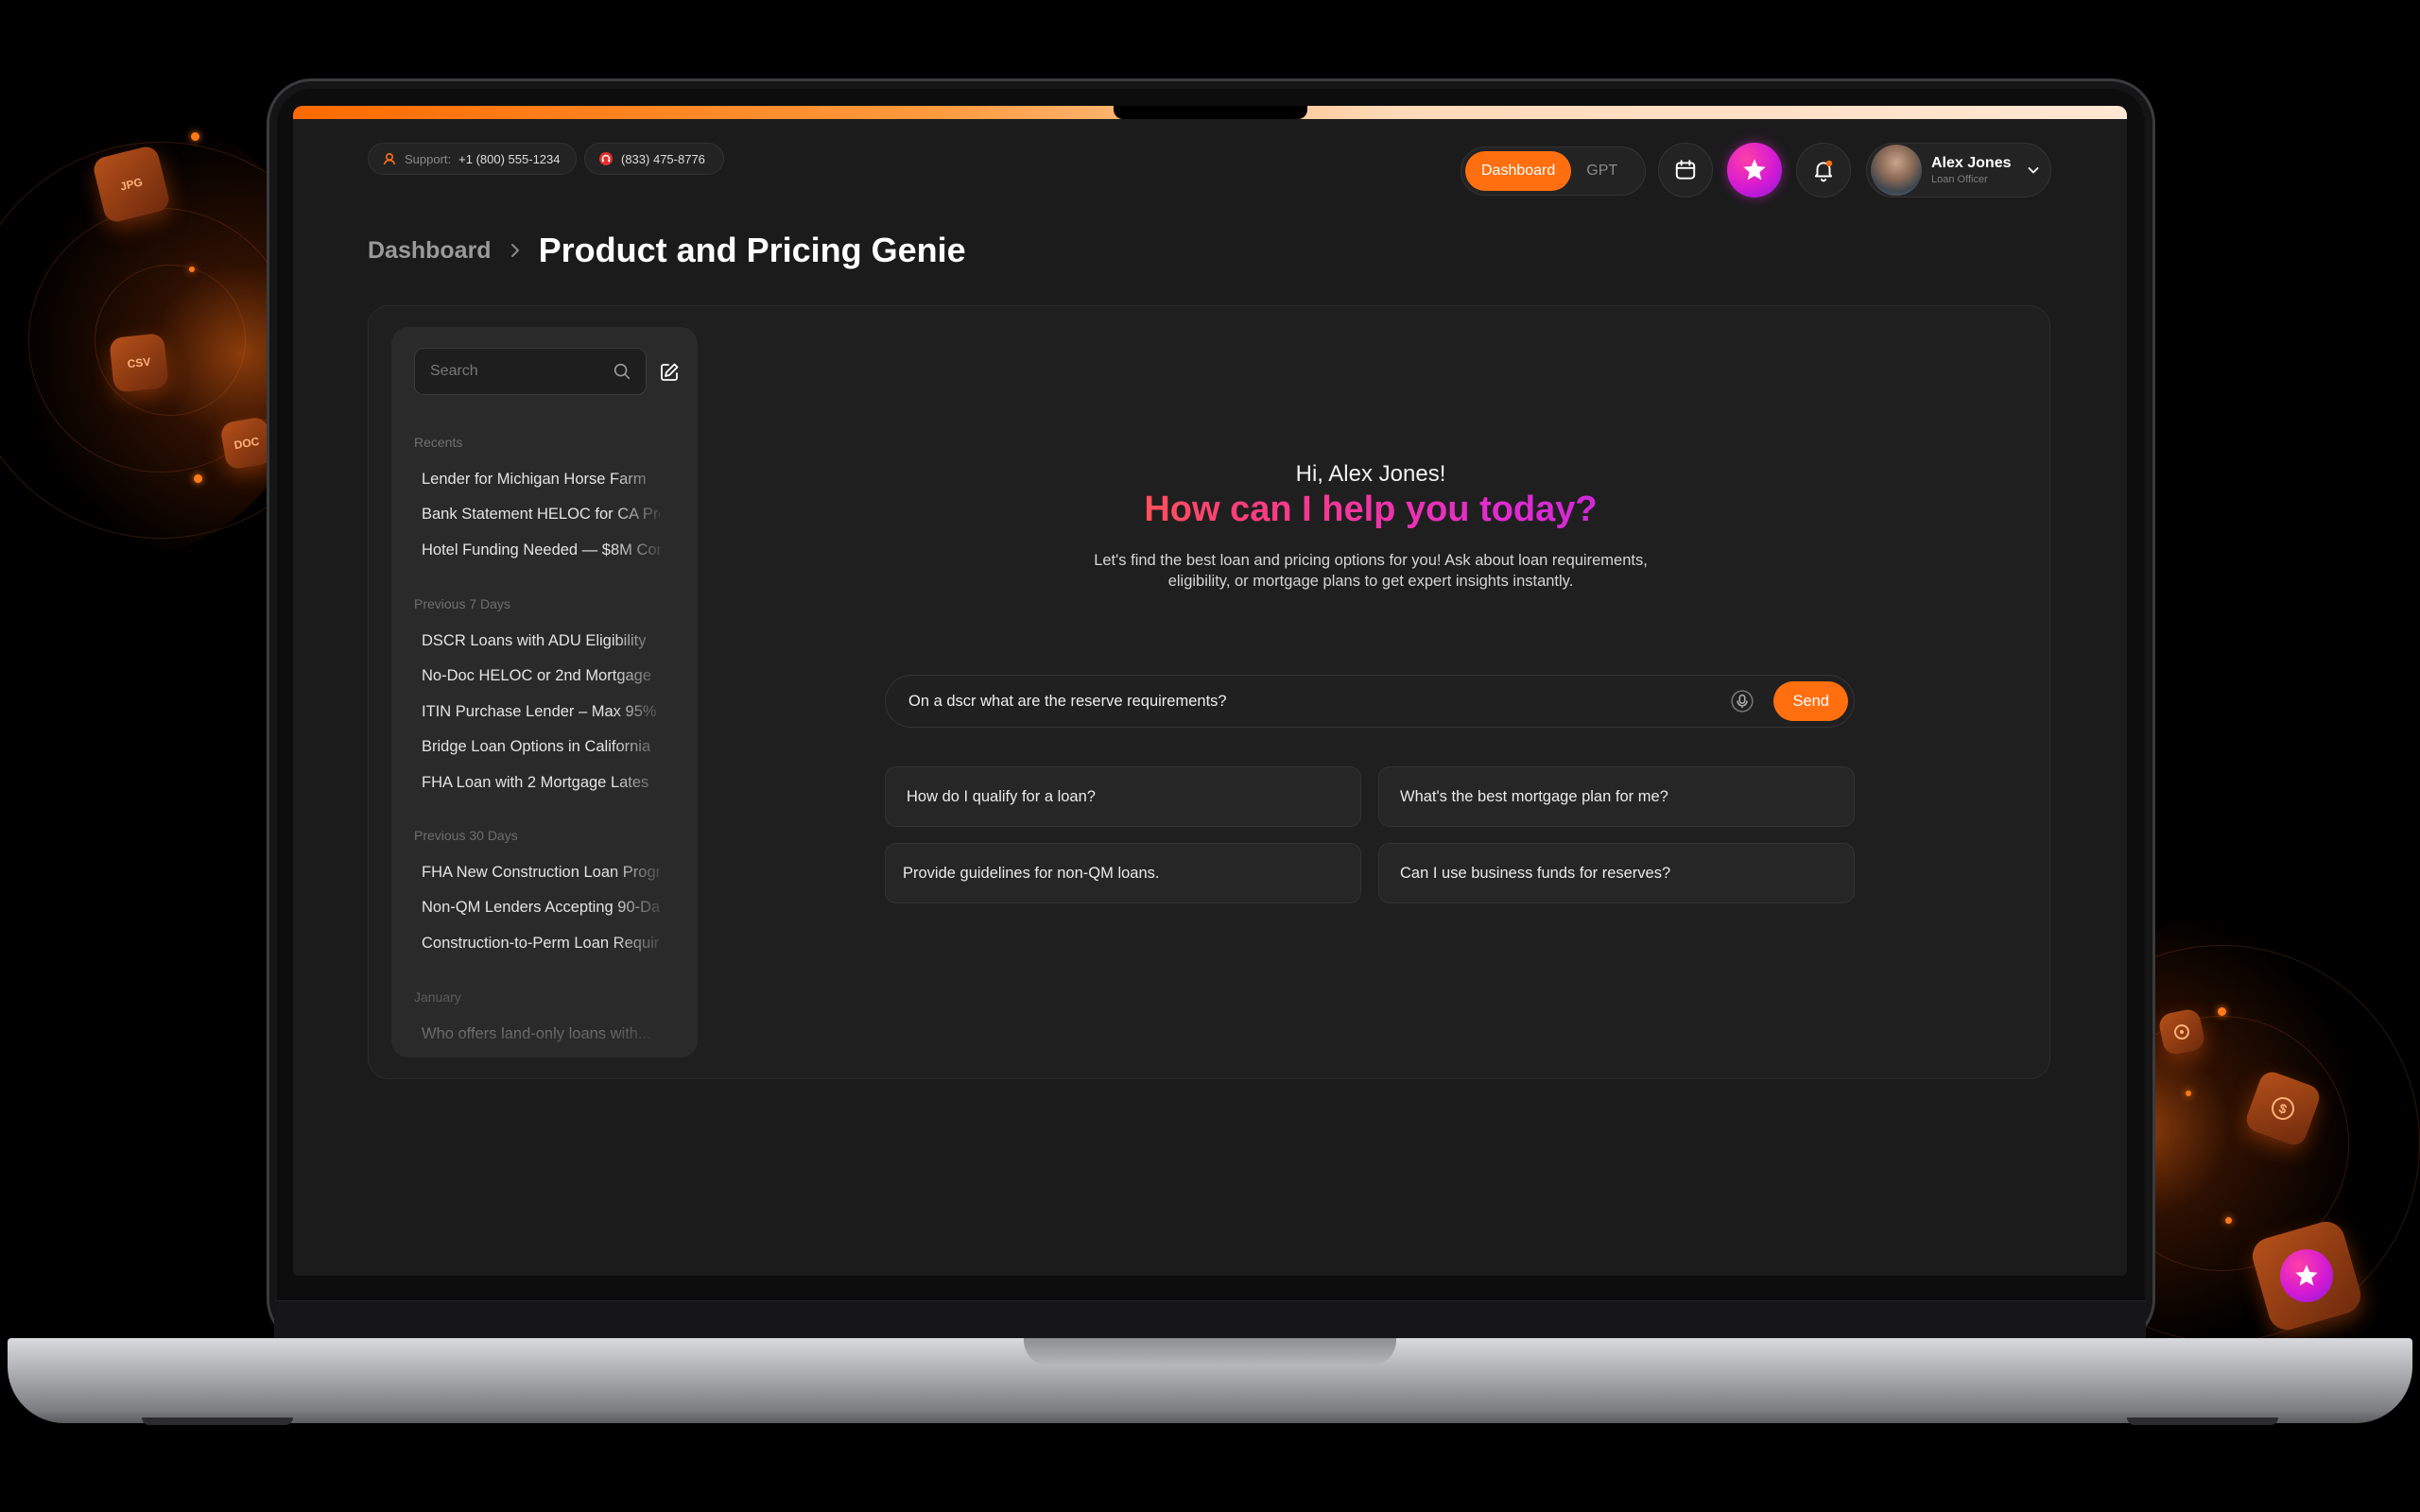 Image resolution: width=2420 pixels, height=1512 pixels. Describe the element at coordinates (2181, 1031) in the screenshot. I see `tag-icon-tile` at that location.